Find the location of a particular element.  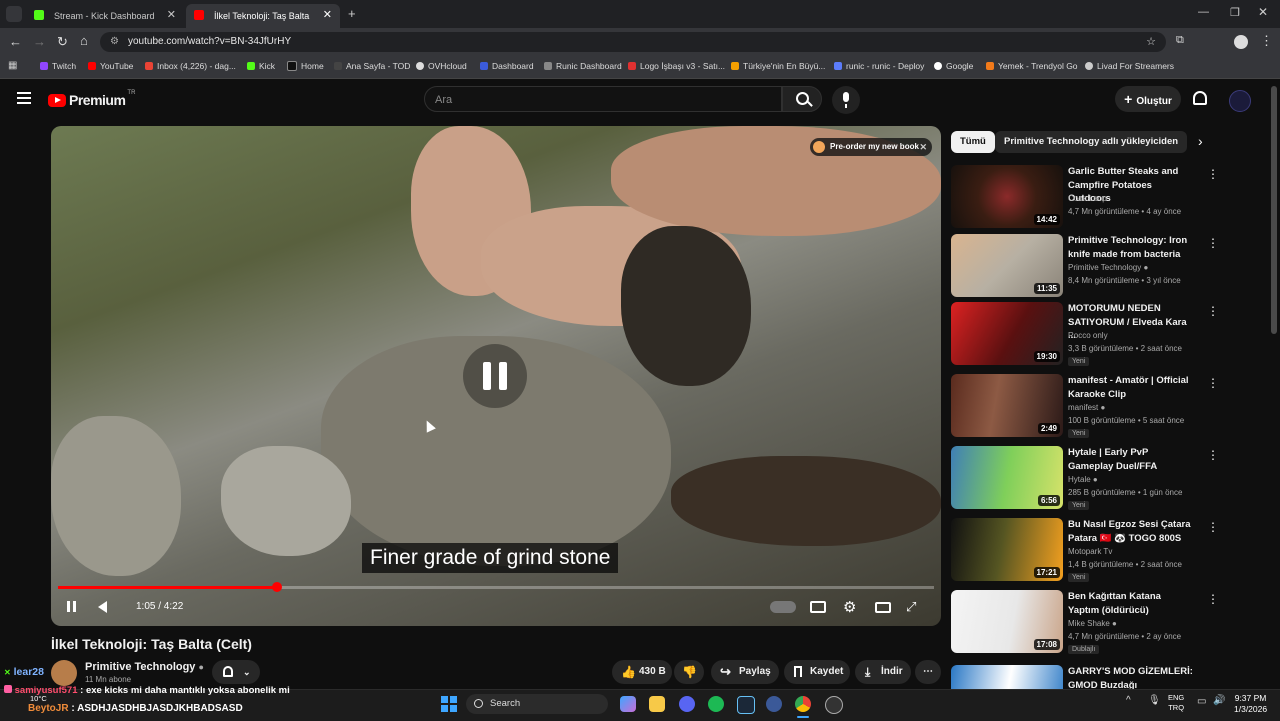

close-window-icon: ✕ is located at coordinates (1263, 12).